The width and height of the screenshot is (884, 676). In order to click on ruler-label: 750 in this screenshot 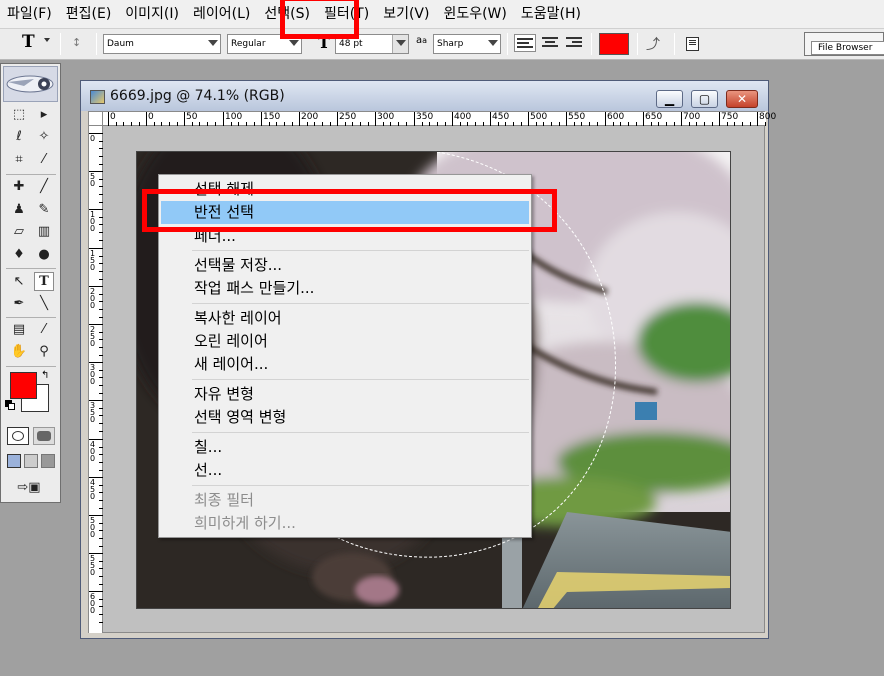, I will do `click(730, 117)`.